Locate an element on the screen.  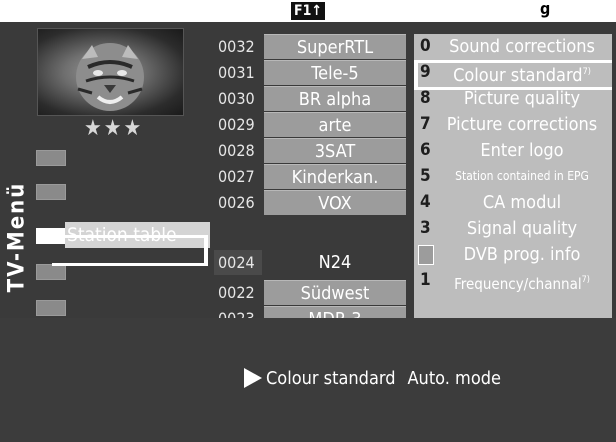
option-key: 7 is located at coordinates (425, 124).